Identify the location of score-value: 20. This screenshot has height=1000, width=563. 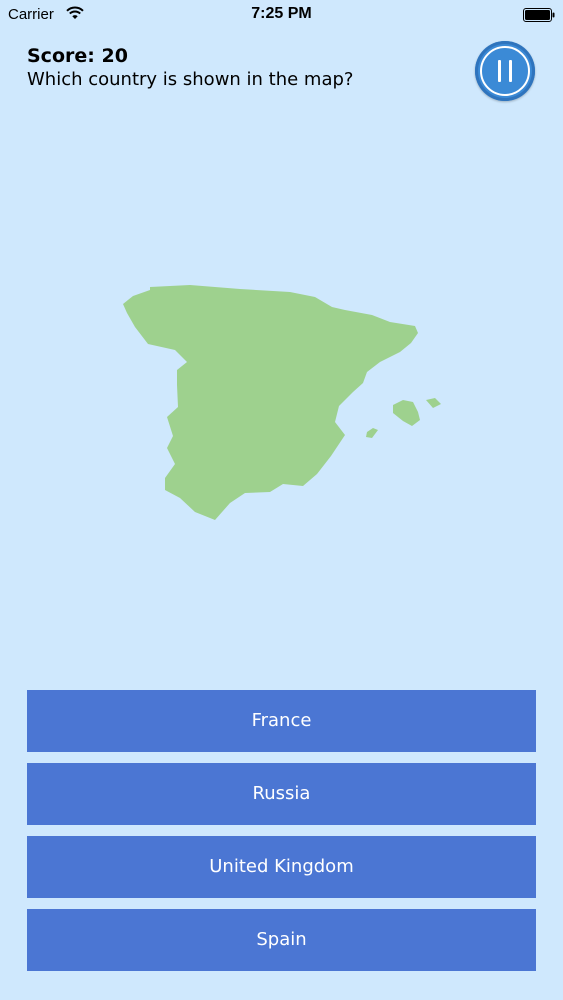
(114, 56).